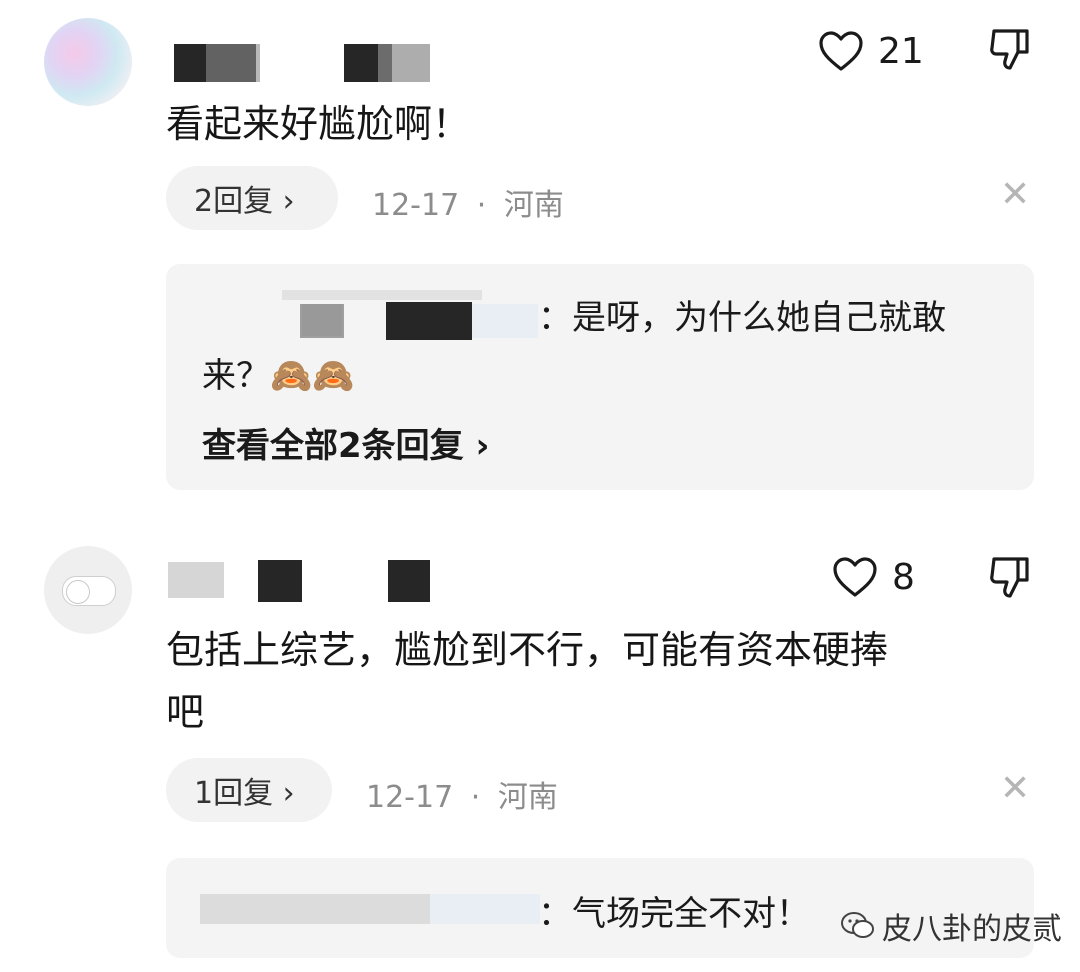 This screenshot has width=1080, height=972. Describe the element at coordinates (901, 51) in the screenshot. I see `like-count: 21` at that location.